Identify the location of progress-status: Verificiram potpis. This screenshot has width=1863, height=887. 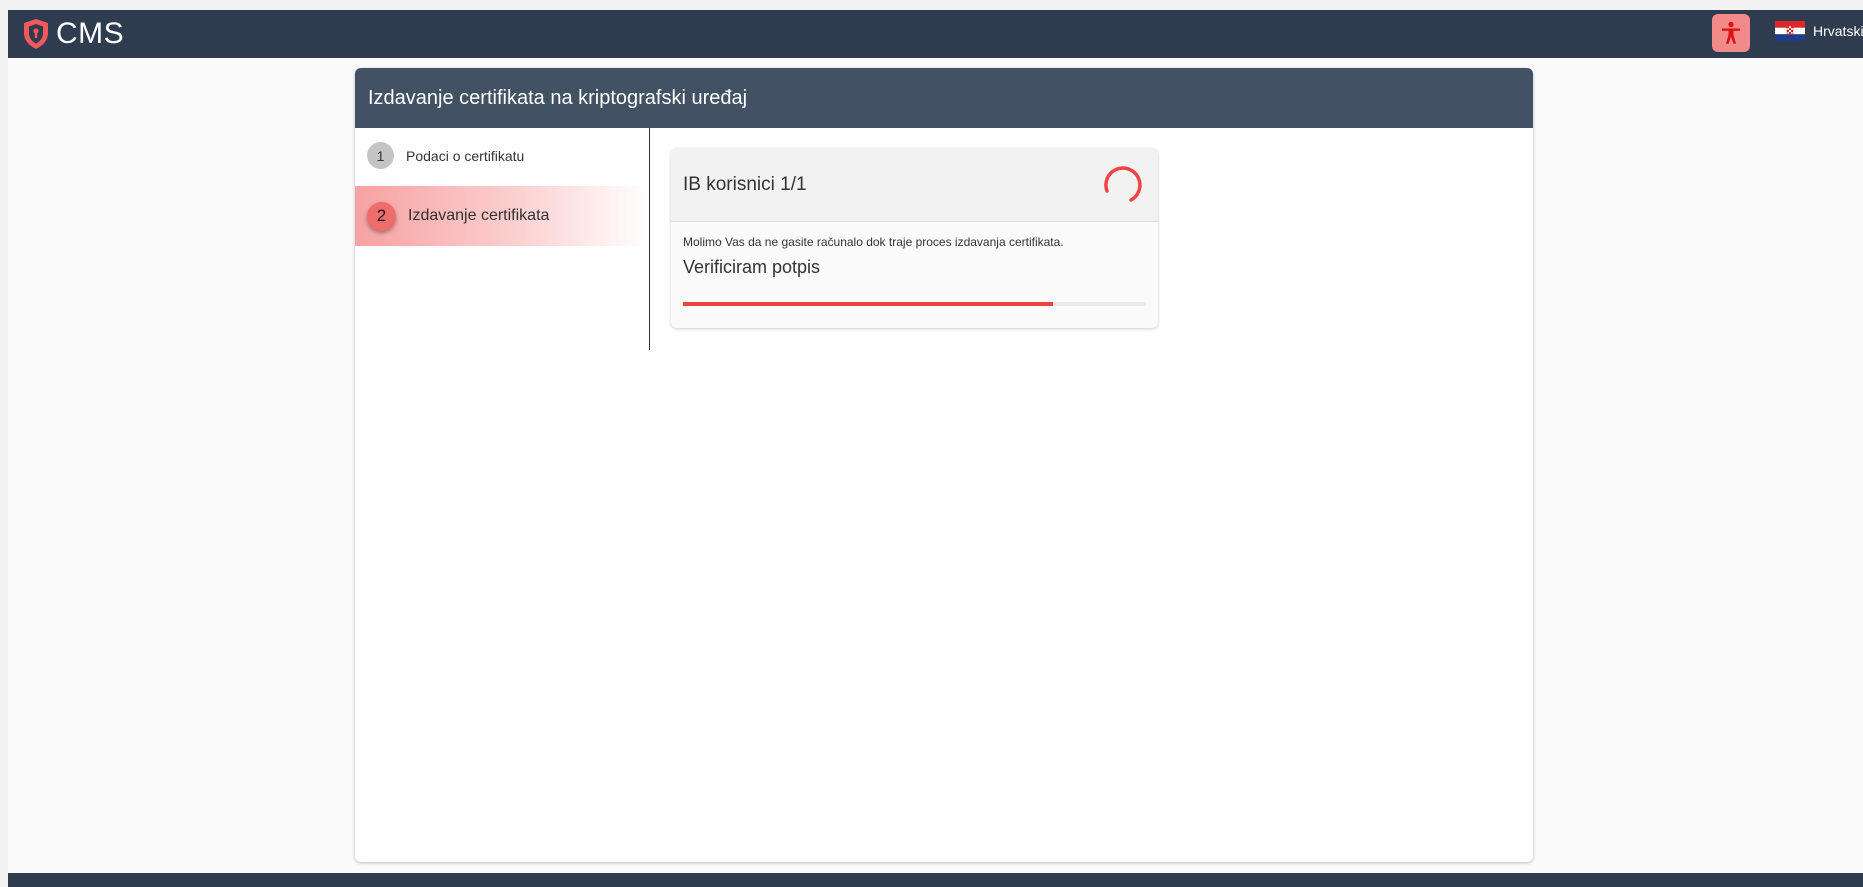
(752, 267).